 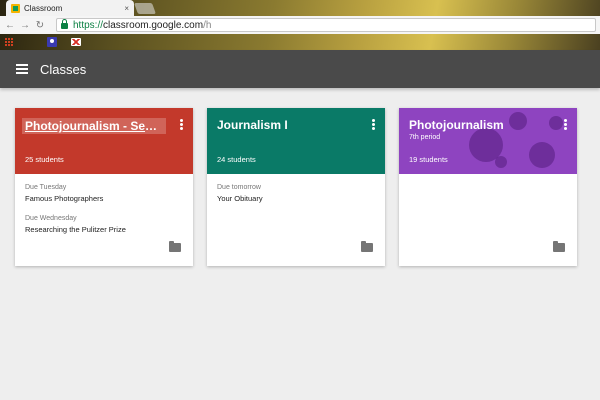 What do you see at coordinates (51, 218) in the screenshot?
I see `due-label: Due Wednesday` at bounding box center [51, 218].